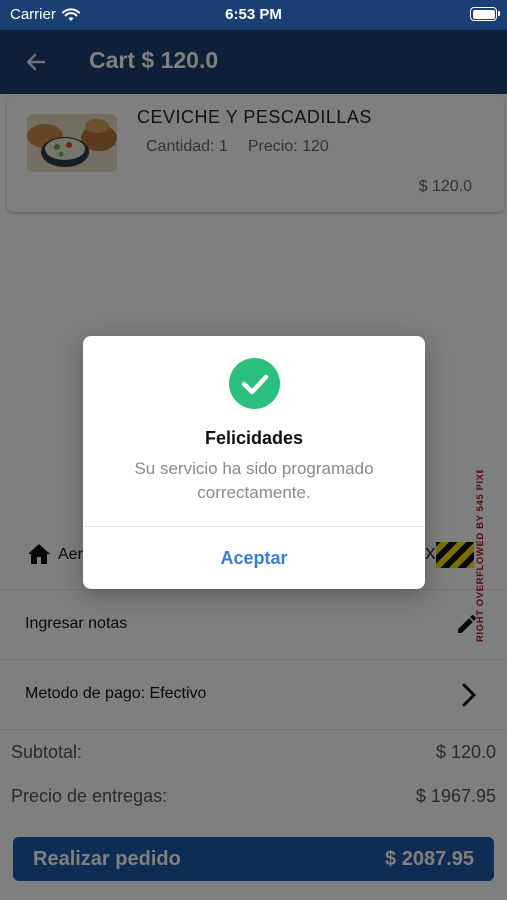 This screenshot has width=507, height=900. Describe the element at coordinates (485, 14) in the screenshot. I see `battery-icon` at that location.